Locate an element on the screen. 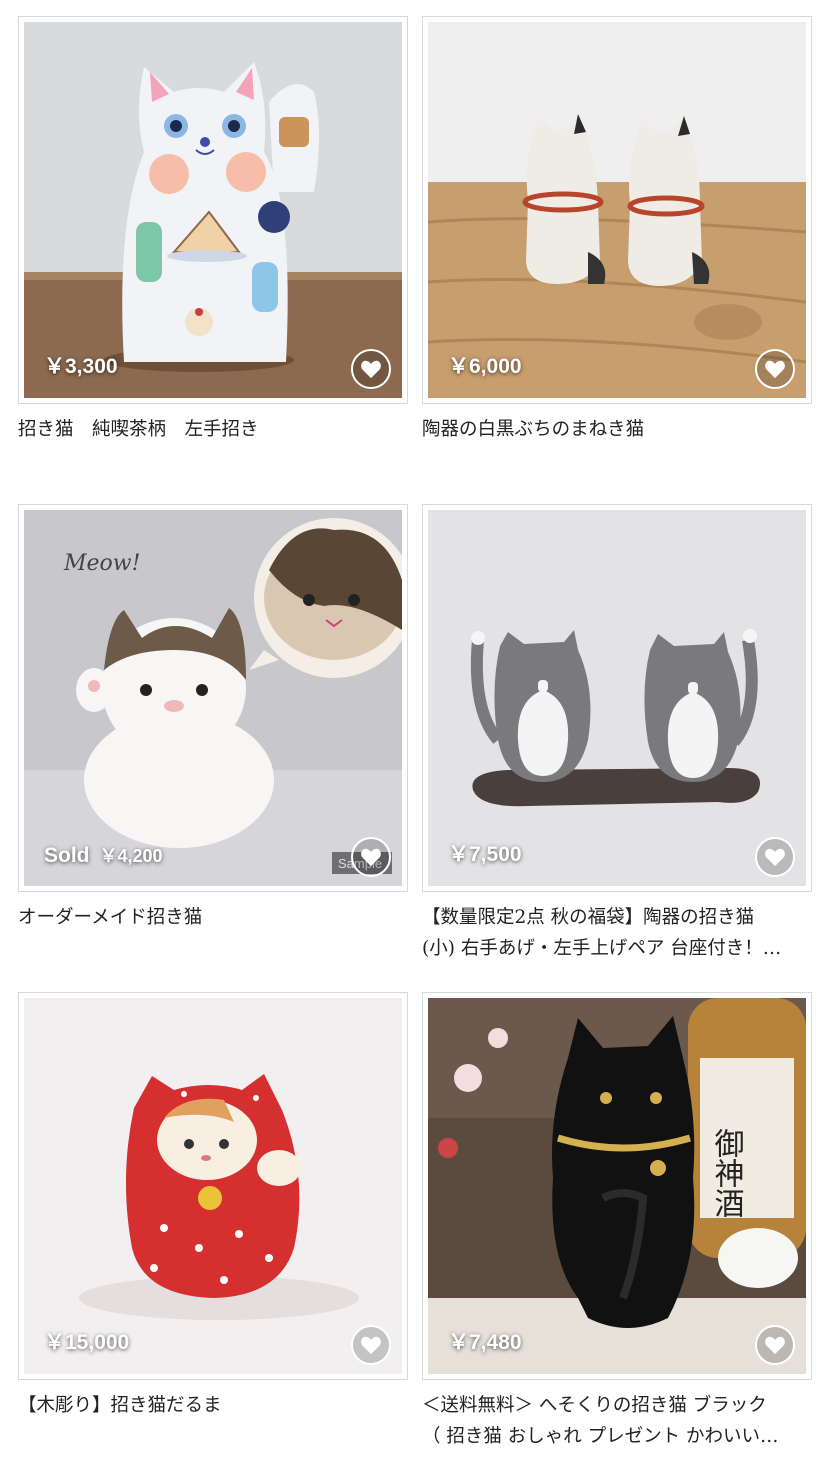  product-photo-ceramic-cats: ￥6,000 is located at coordinates (617, 210).